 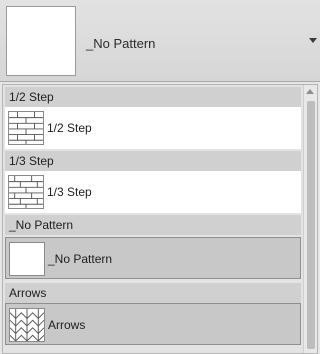 I want to click on pattern-item-label: _No Pattern, so click(x=80, y=259).